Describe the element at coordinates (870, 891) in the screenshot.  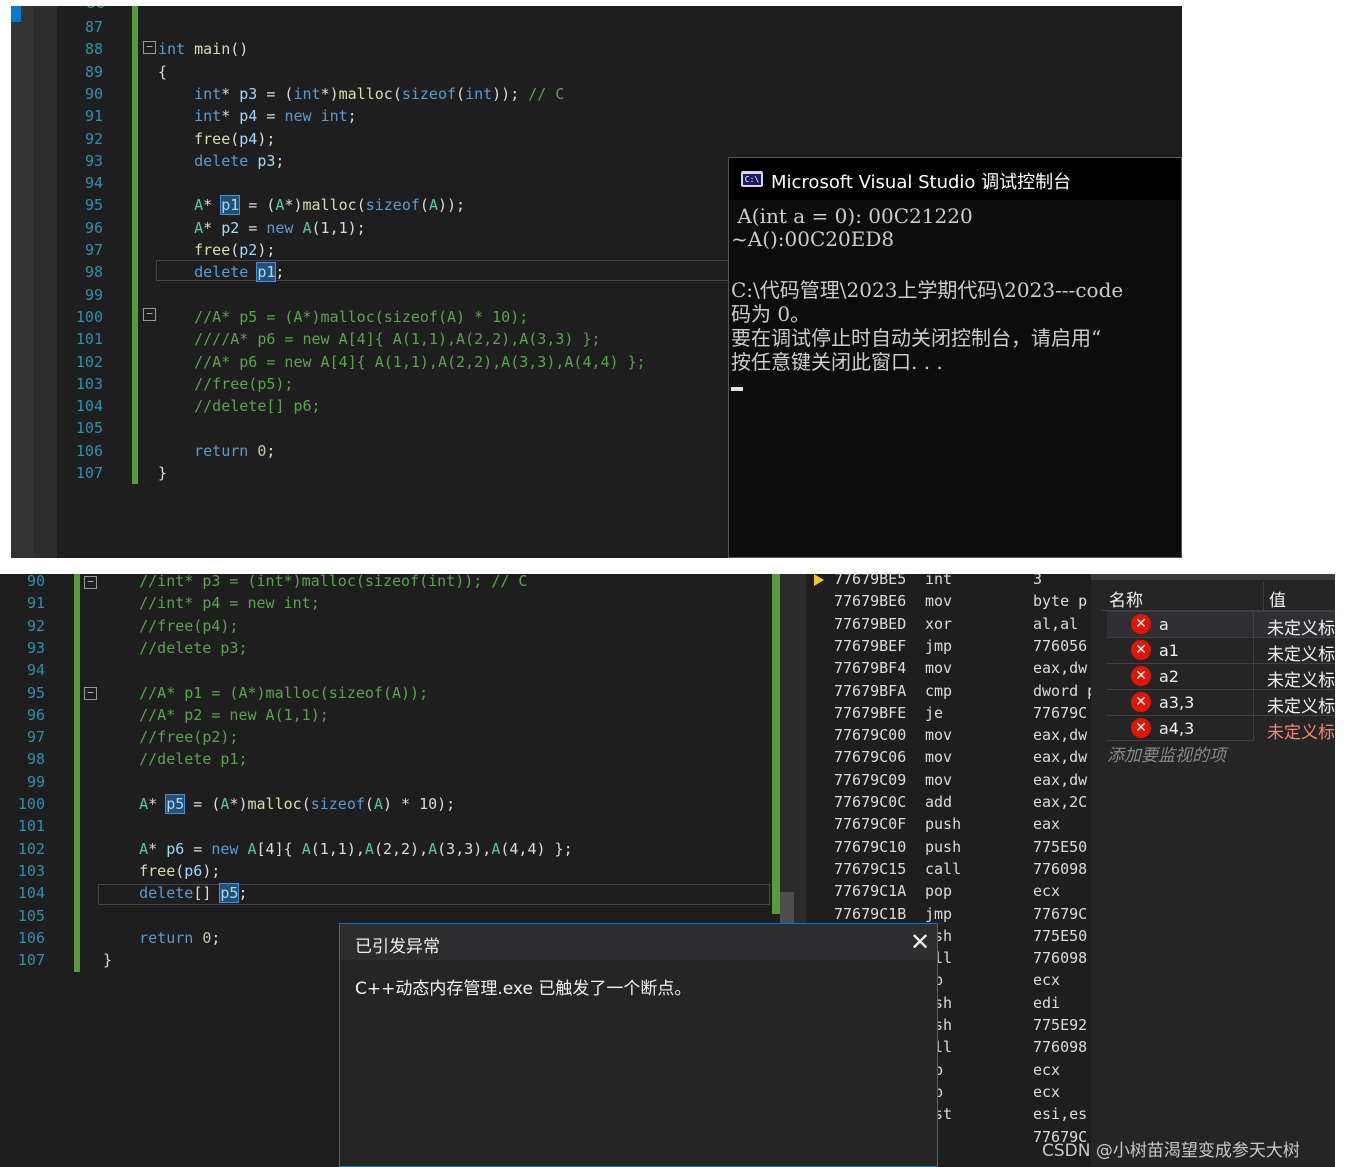
I see `disasm-address: 77679C1A` at that location.